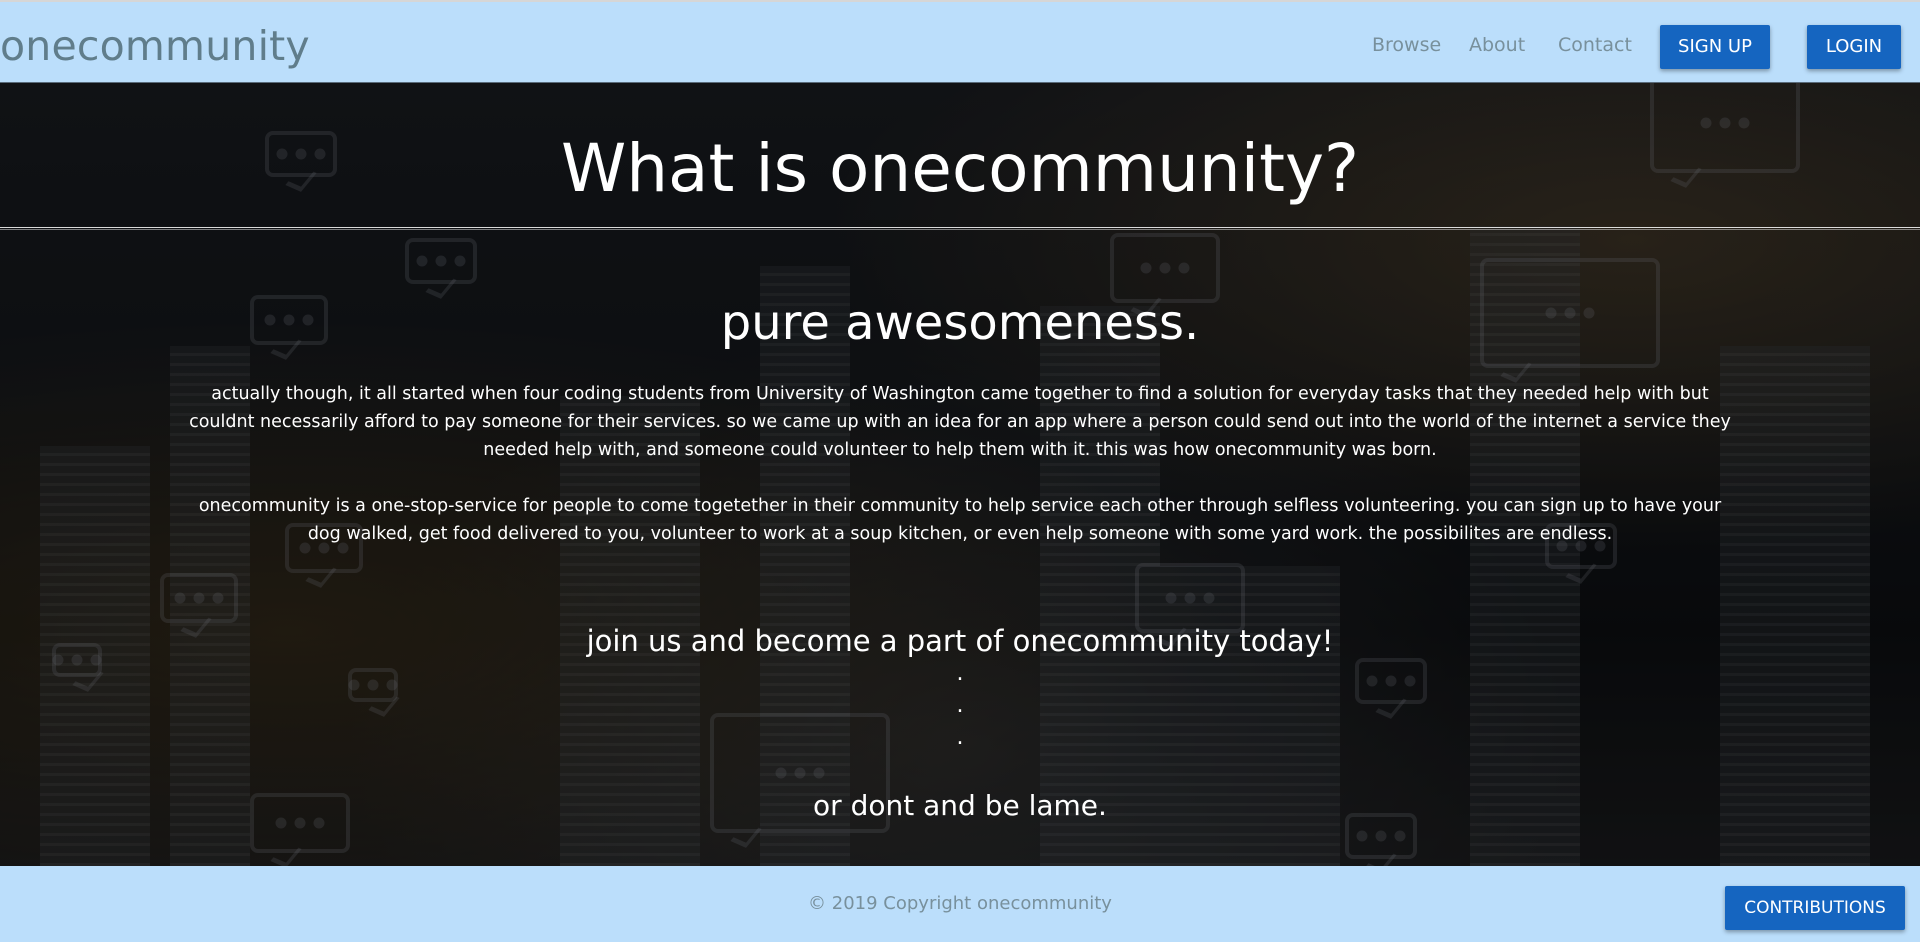 The height and width of the screenshot is (942, 1920). Describe the element at coordinates (960, 168) in the screenshot. I see `hero-title: What is onecommunity?` at that location.